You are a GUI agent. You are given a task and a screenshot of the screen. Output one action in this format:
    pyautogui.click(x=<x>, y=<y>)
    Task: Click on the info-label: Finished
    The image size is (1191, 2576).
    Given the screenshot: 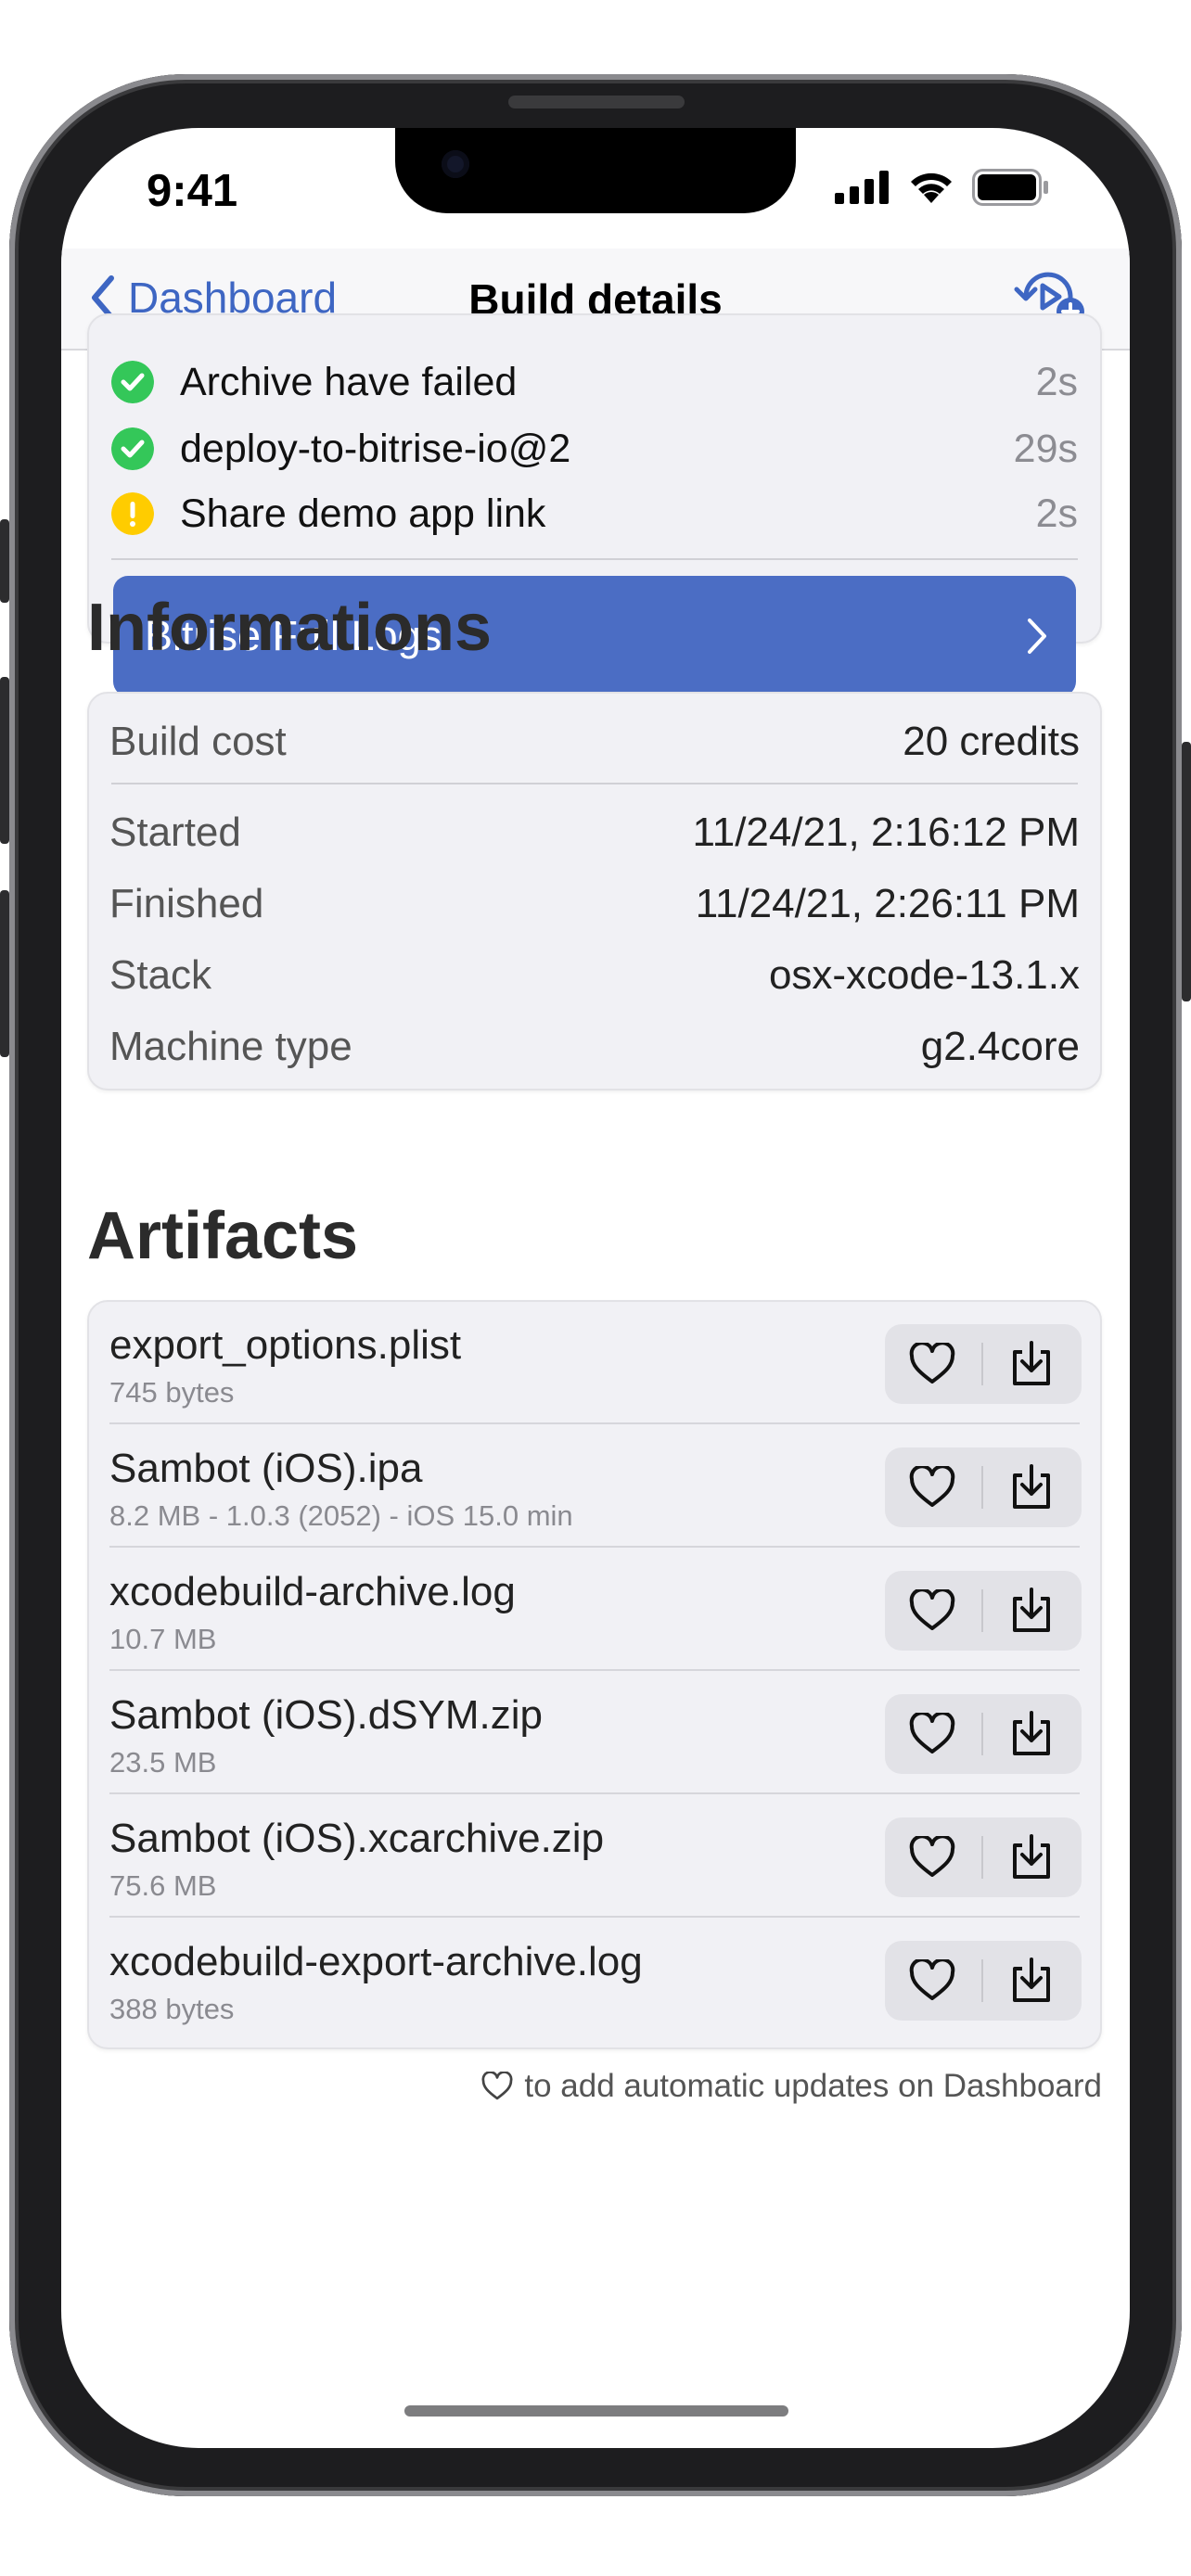 What is the action you would take?
    pyautogui.click(x=186, y=903)
    